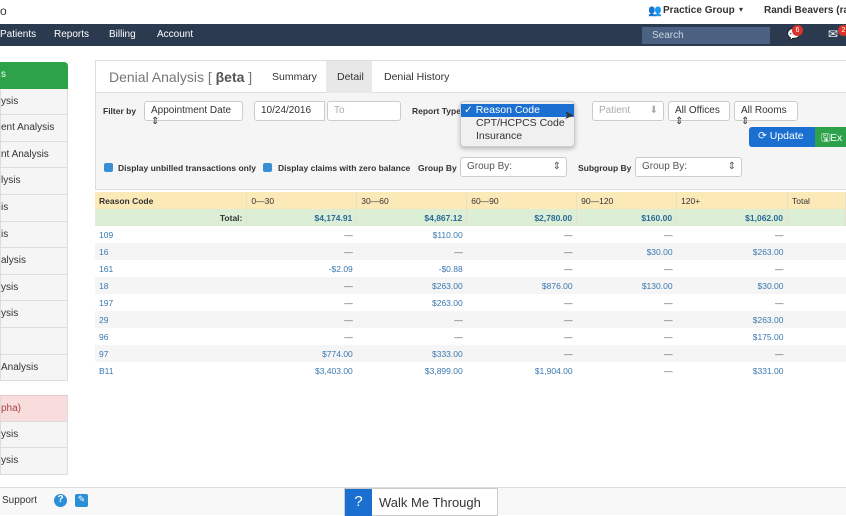  Describe the element at coordinates (430, 502) in the screenshot. I see `walk-me-label: Walk Me Through` at that location.